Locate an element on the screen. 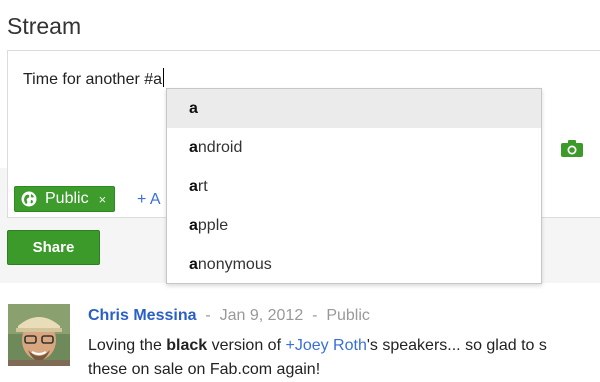 This screenshot has width=600, height=382. match-rest: pple is located at coordinates (213, 225).